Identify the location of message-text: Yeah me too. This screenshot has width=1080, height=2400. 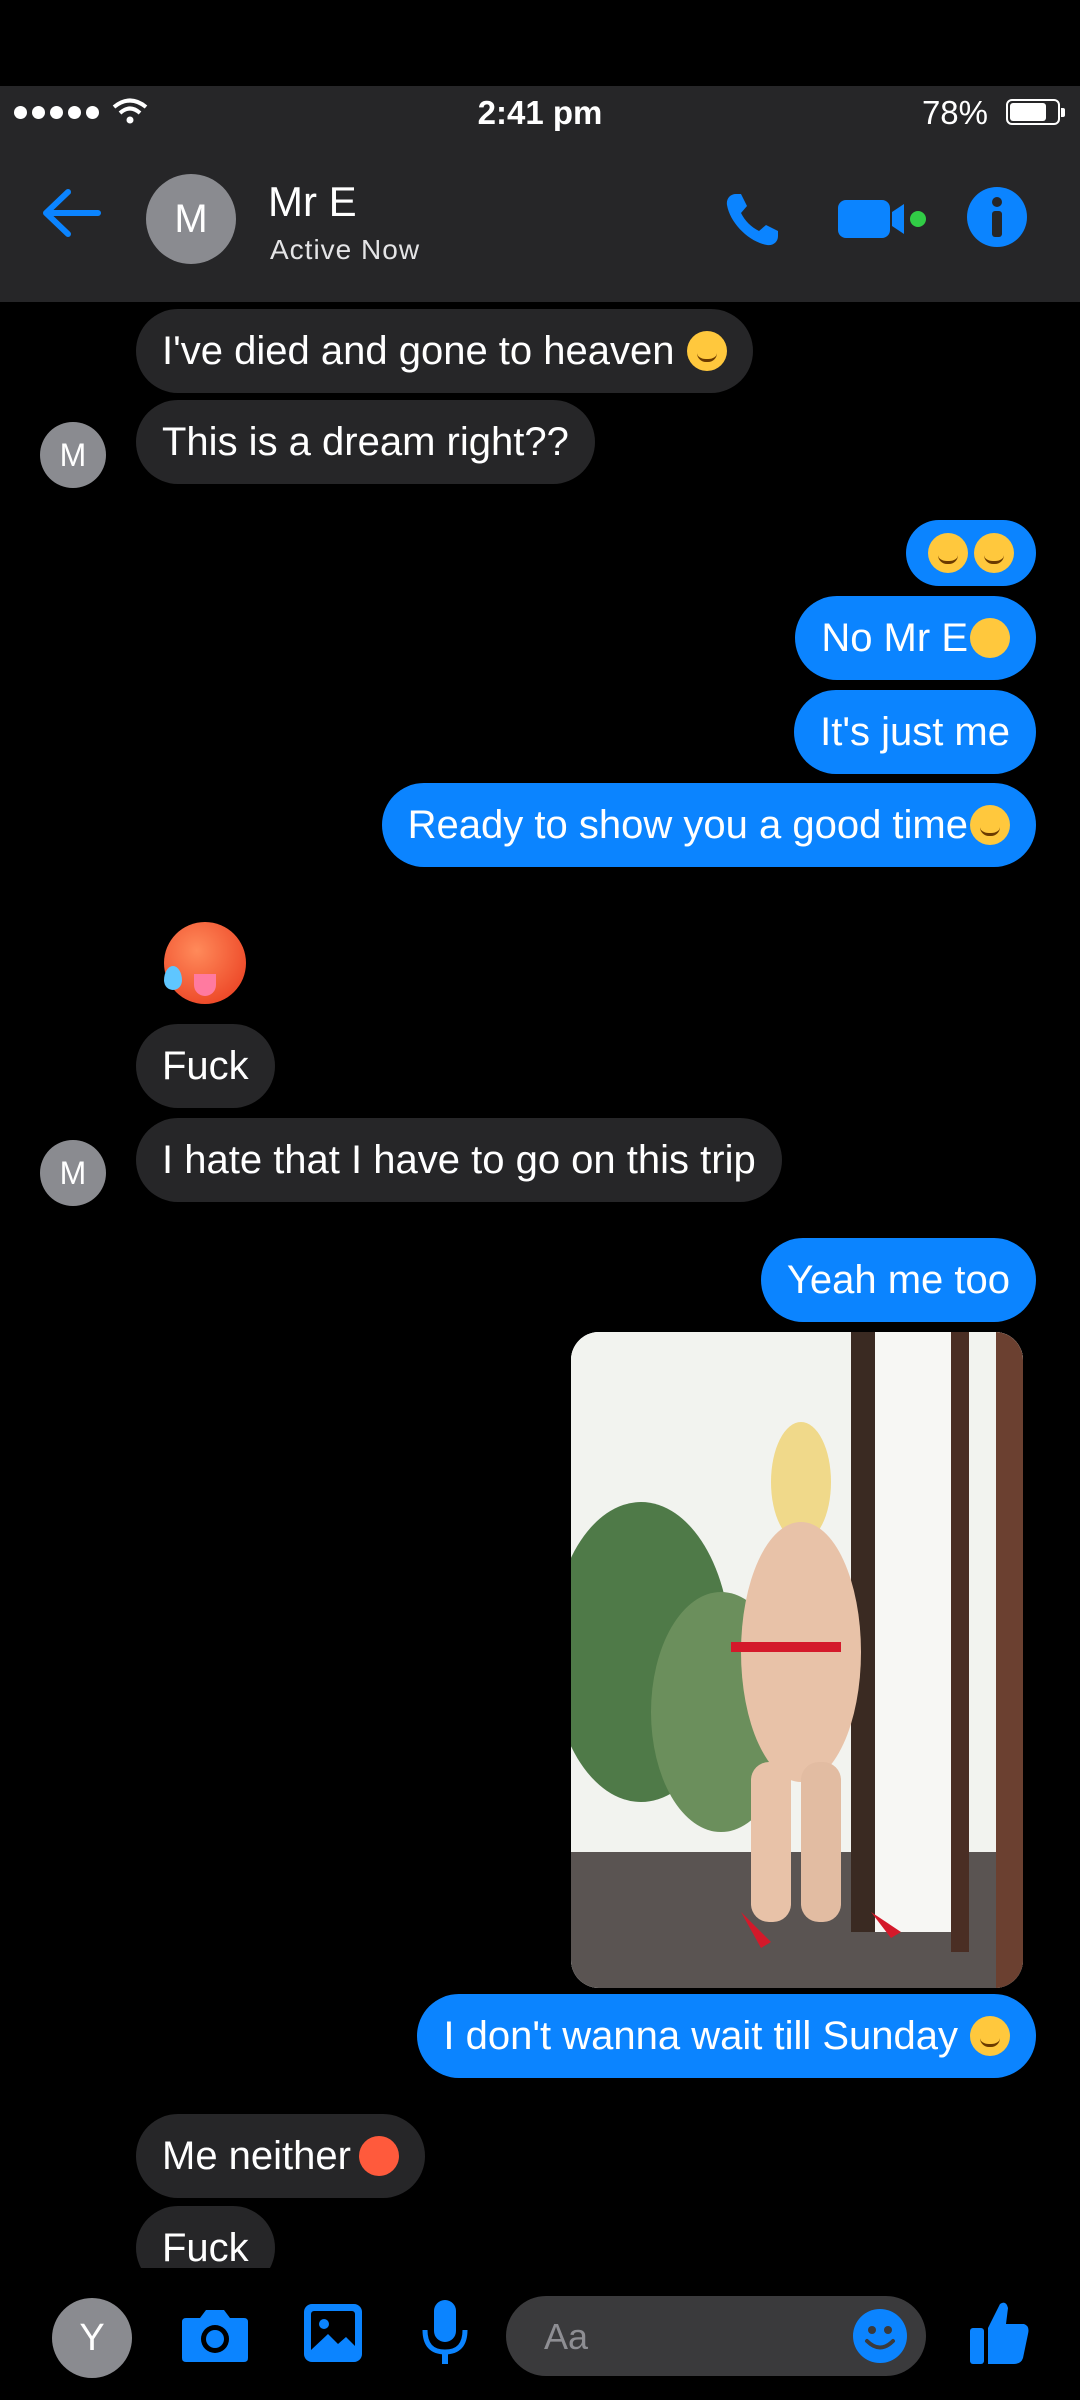
(898, 1279).